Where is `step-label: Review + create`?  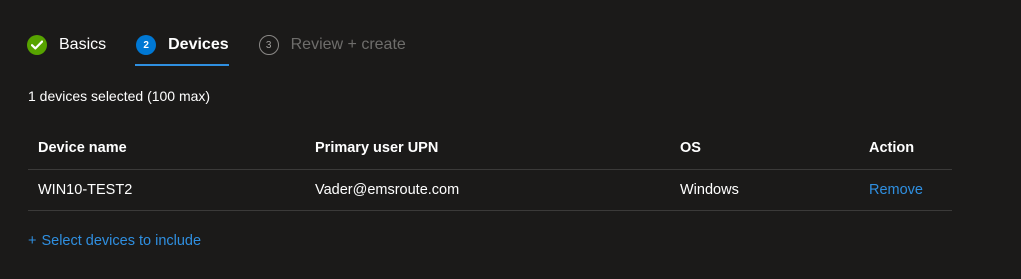
step-label: Review + create is located at coordinates (348, 44).